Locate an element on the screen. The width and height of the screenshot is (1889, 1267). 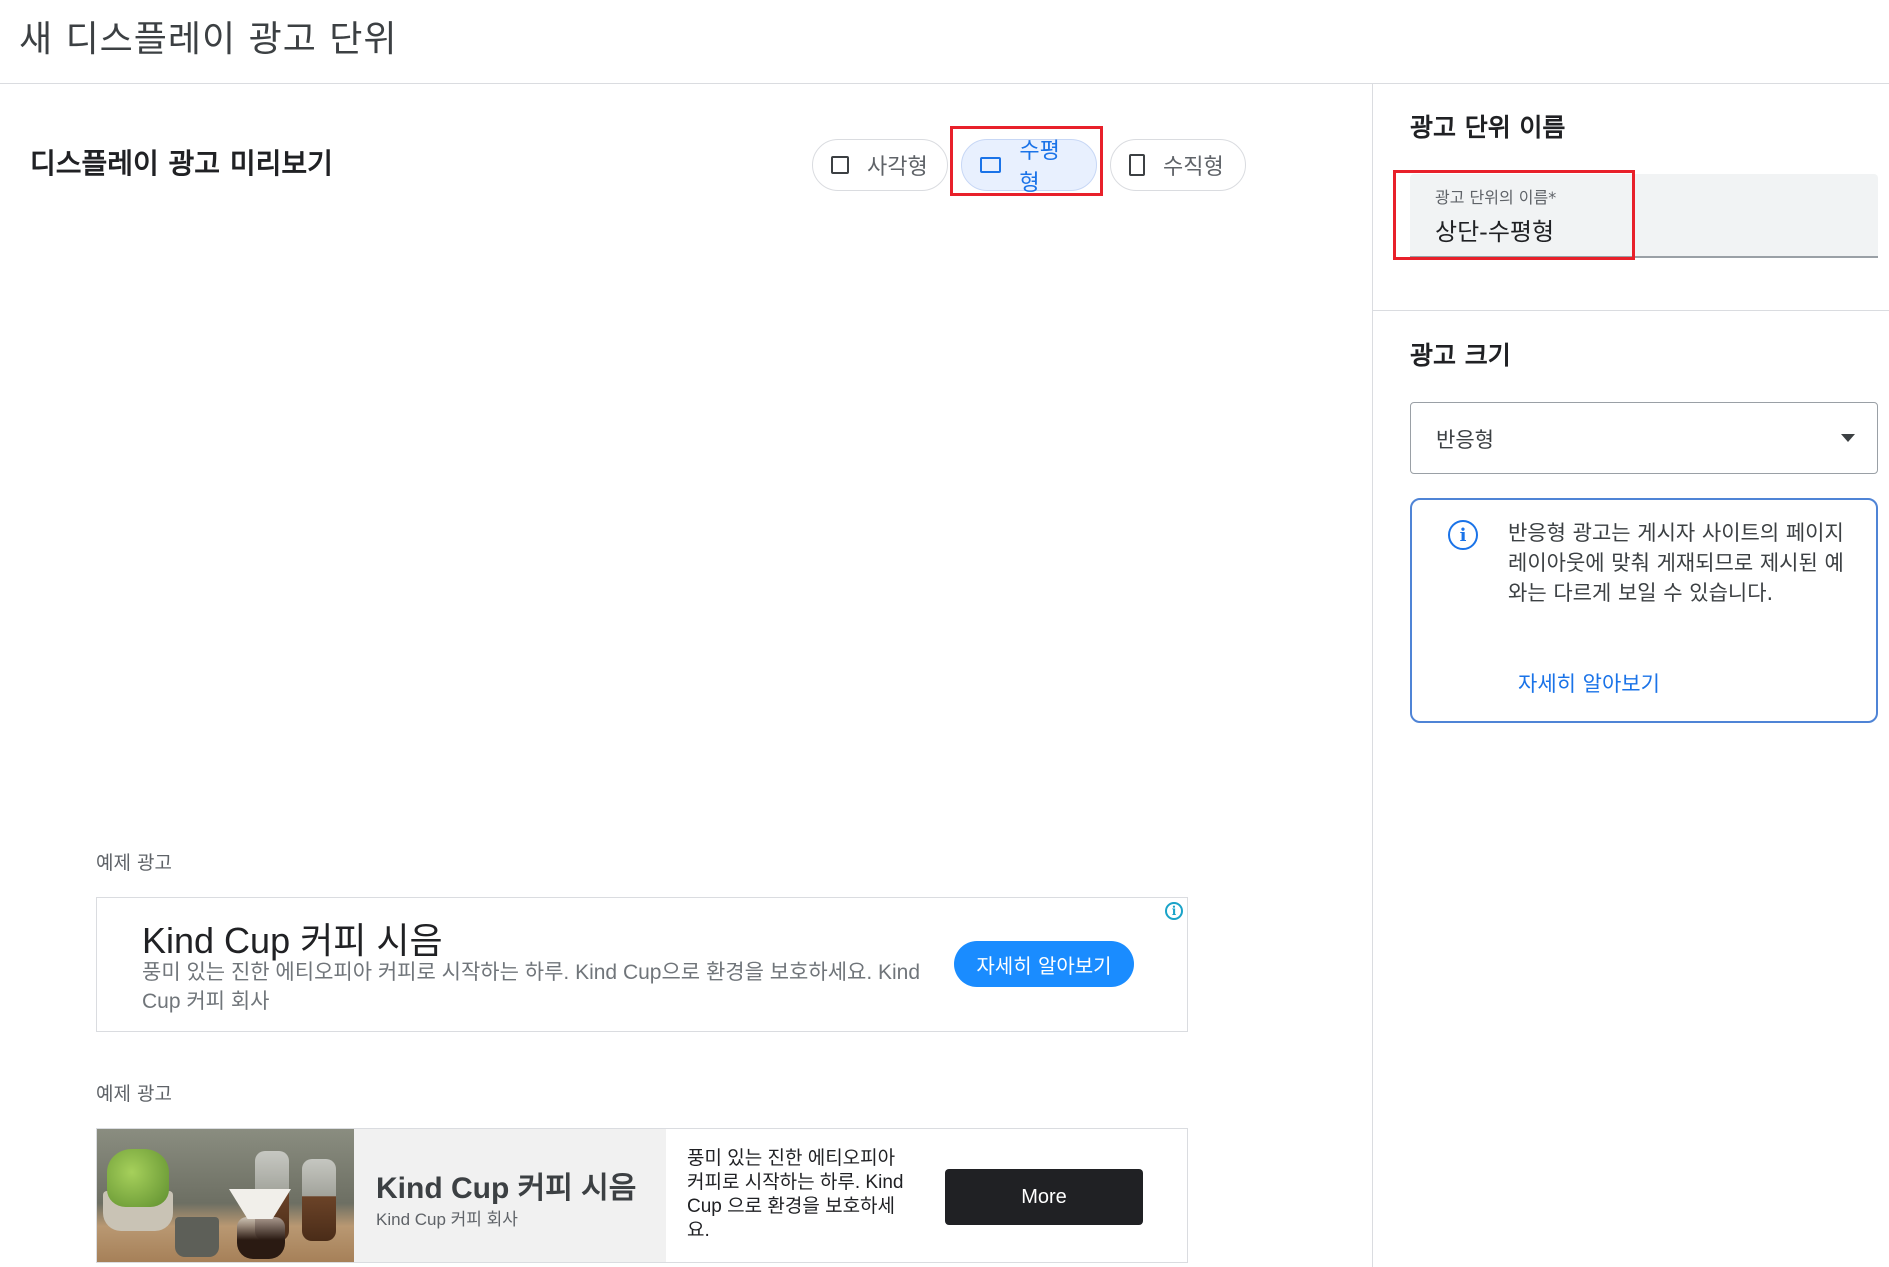
ad-brand: Kind Cup 커피 회사 is located at coordinates (447, 1219).